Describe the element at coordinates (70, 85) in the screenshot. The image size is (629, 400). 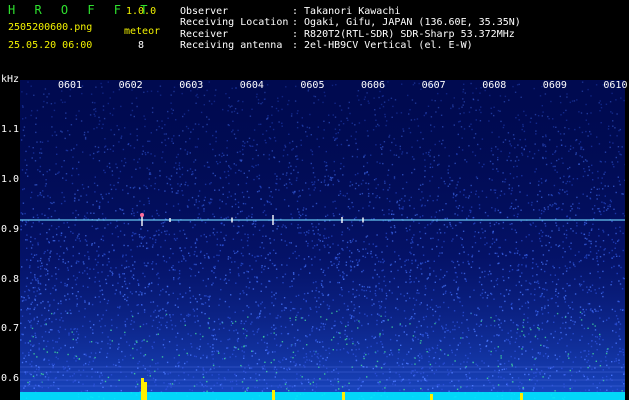
I see `x-tick-label: 0601` at that location.